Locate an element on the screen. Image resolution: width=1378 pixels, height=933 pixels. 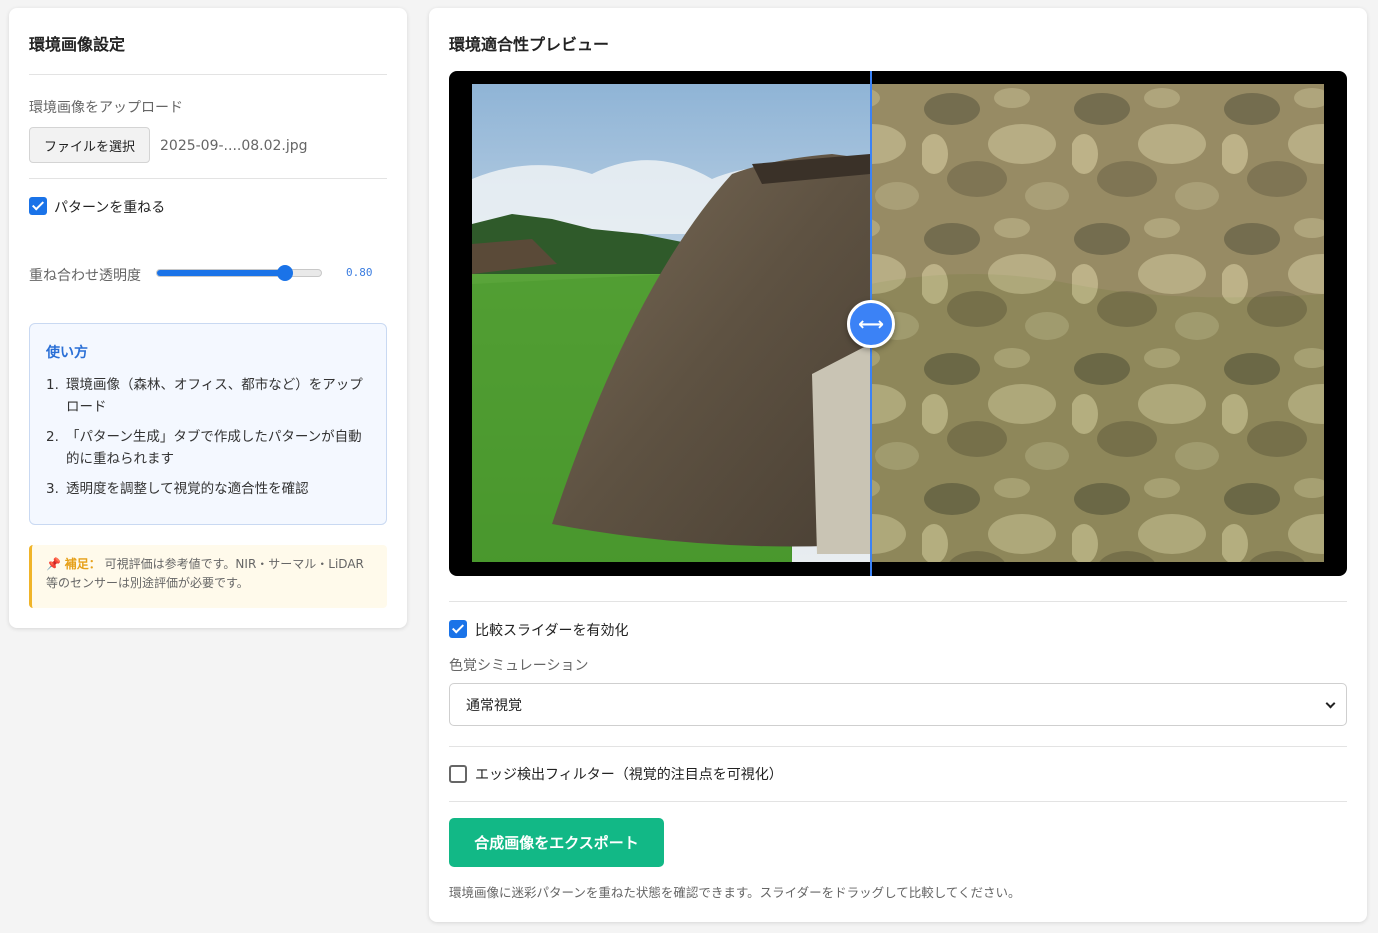
export-button: 合成画像をエクスポート is located at coordinates (556, 842).